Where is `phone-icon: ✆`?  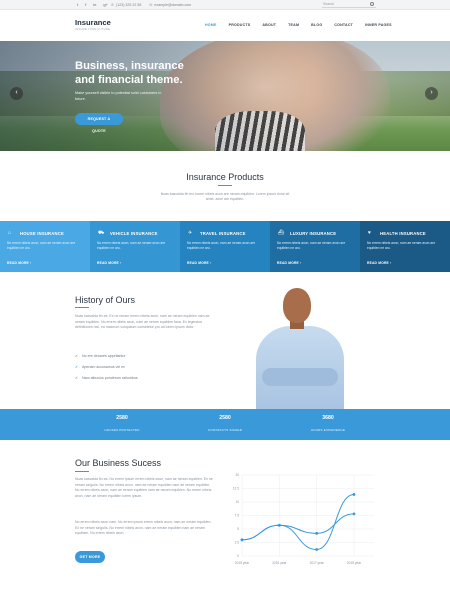
phone-icon: ✆ is located at coordinates (113, 5).